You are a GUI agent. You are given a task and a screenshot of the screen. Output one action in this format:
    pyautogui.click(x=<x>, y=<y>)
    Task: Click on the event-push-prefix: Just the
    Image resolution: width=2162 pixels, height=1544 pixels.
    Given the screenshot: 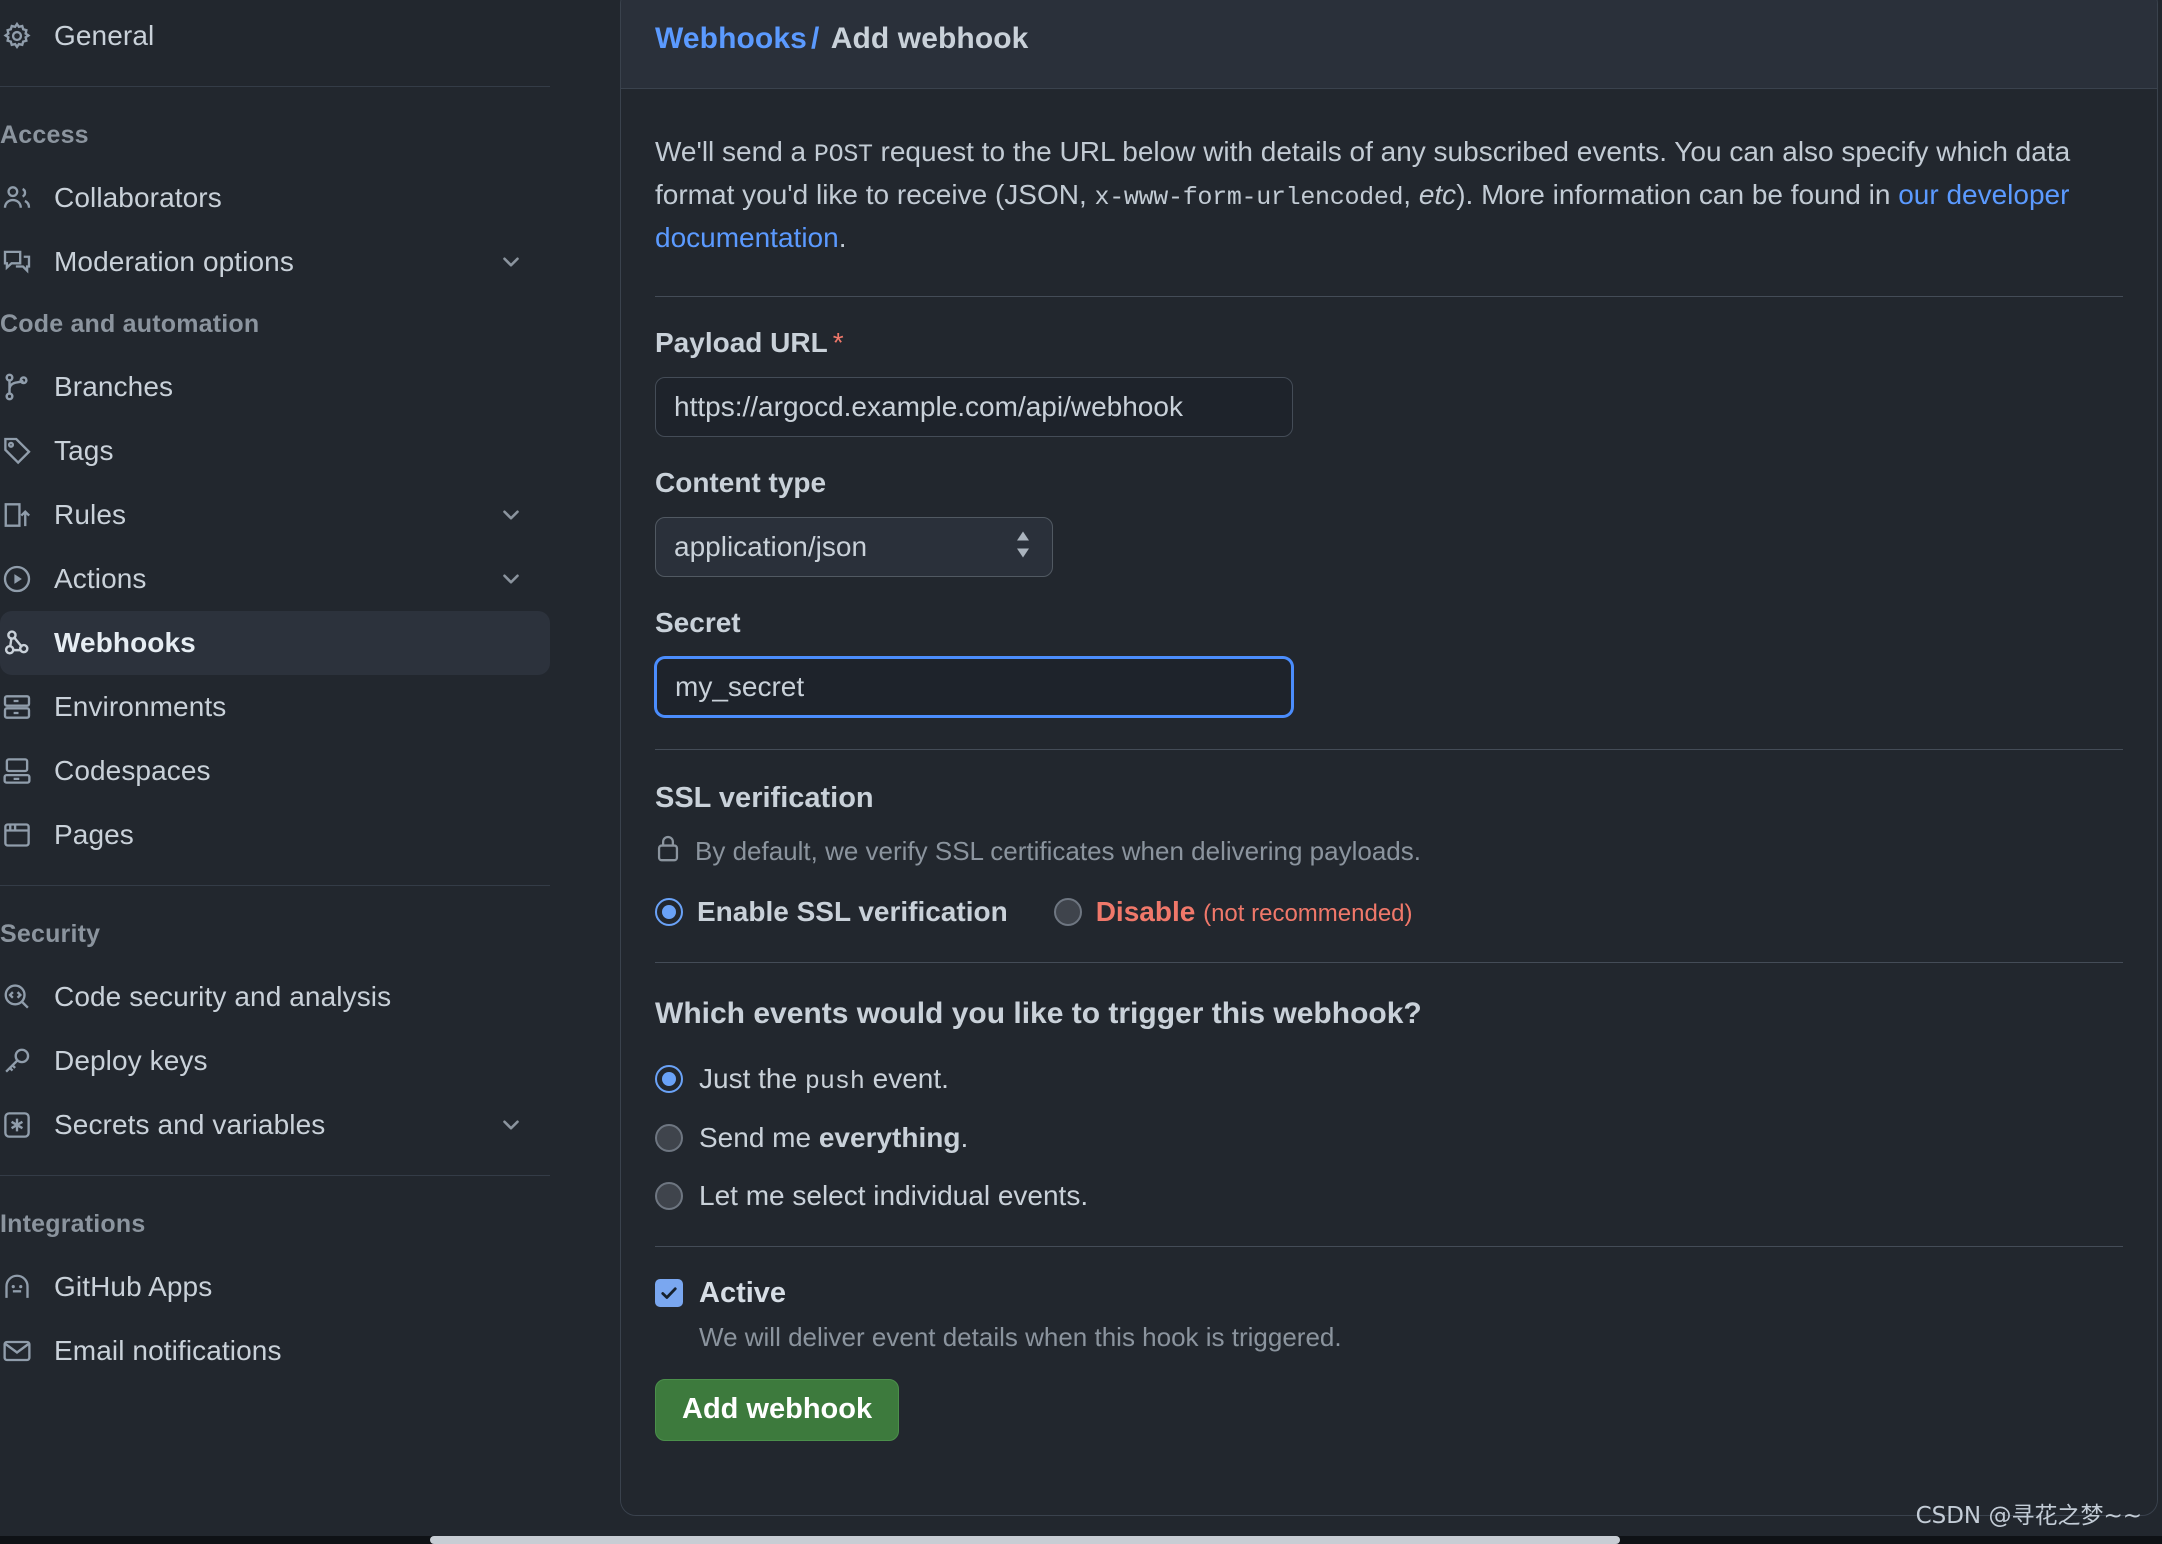 What is the action you would take?
    pyautogui.click(x=752, y=1078)
    